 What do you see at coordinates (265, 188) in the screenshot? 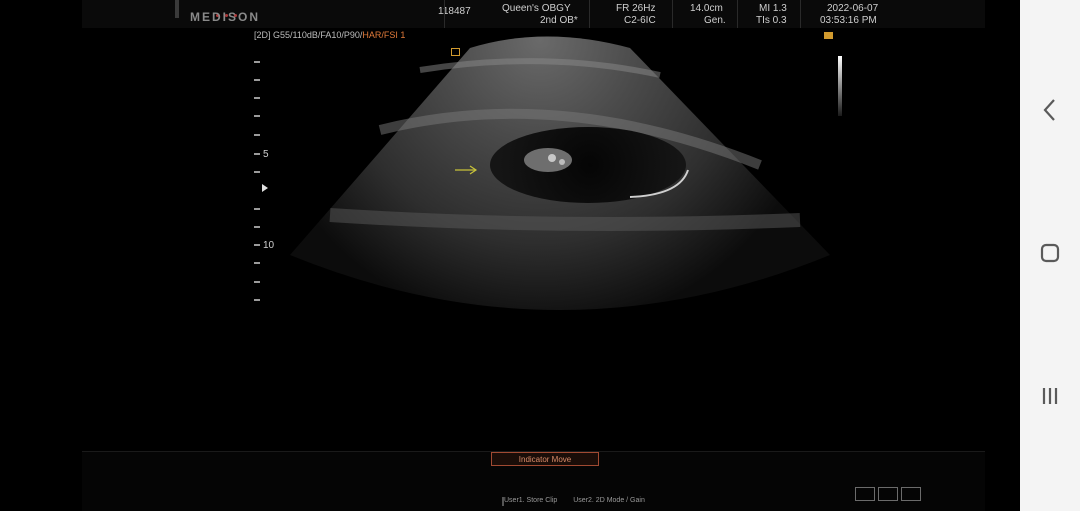
I see `focal-zone-icon` at bounding box center [265, 188].